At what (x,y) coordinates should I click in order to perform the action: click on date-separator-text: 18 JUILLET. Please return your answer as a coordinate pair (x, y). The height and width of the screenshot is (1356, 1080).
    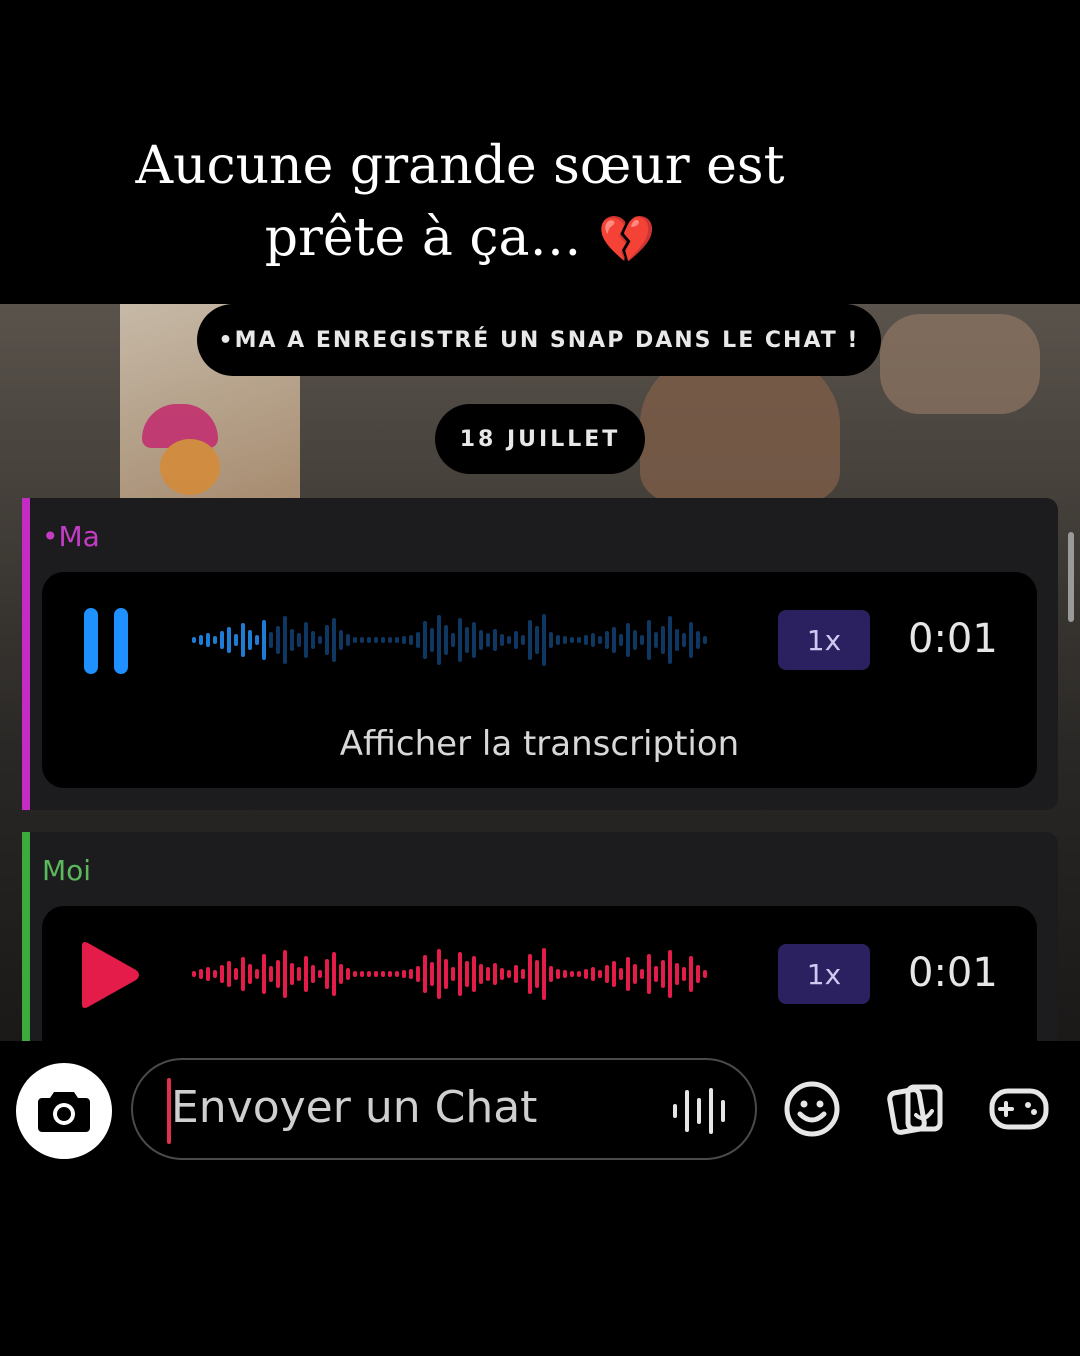
    Looking at the image, I should click on (540, 439).